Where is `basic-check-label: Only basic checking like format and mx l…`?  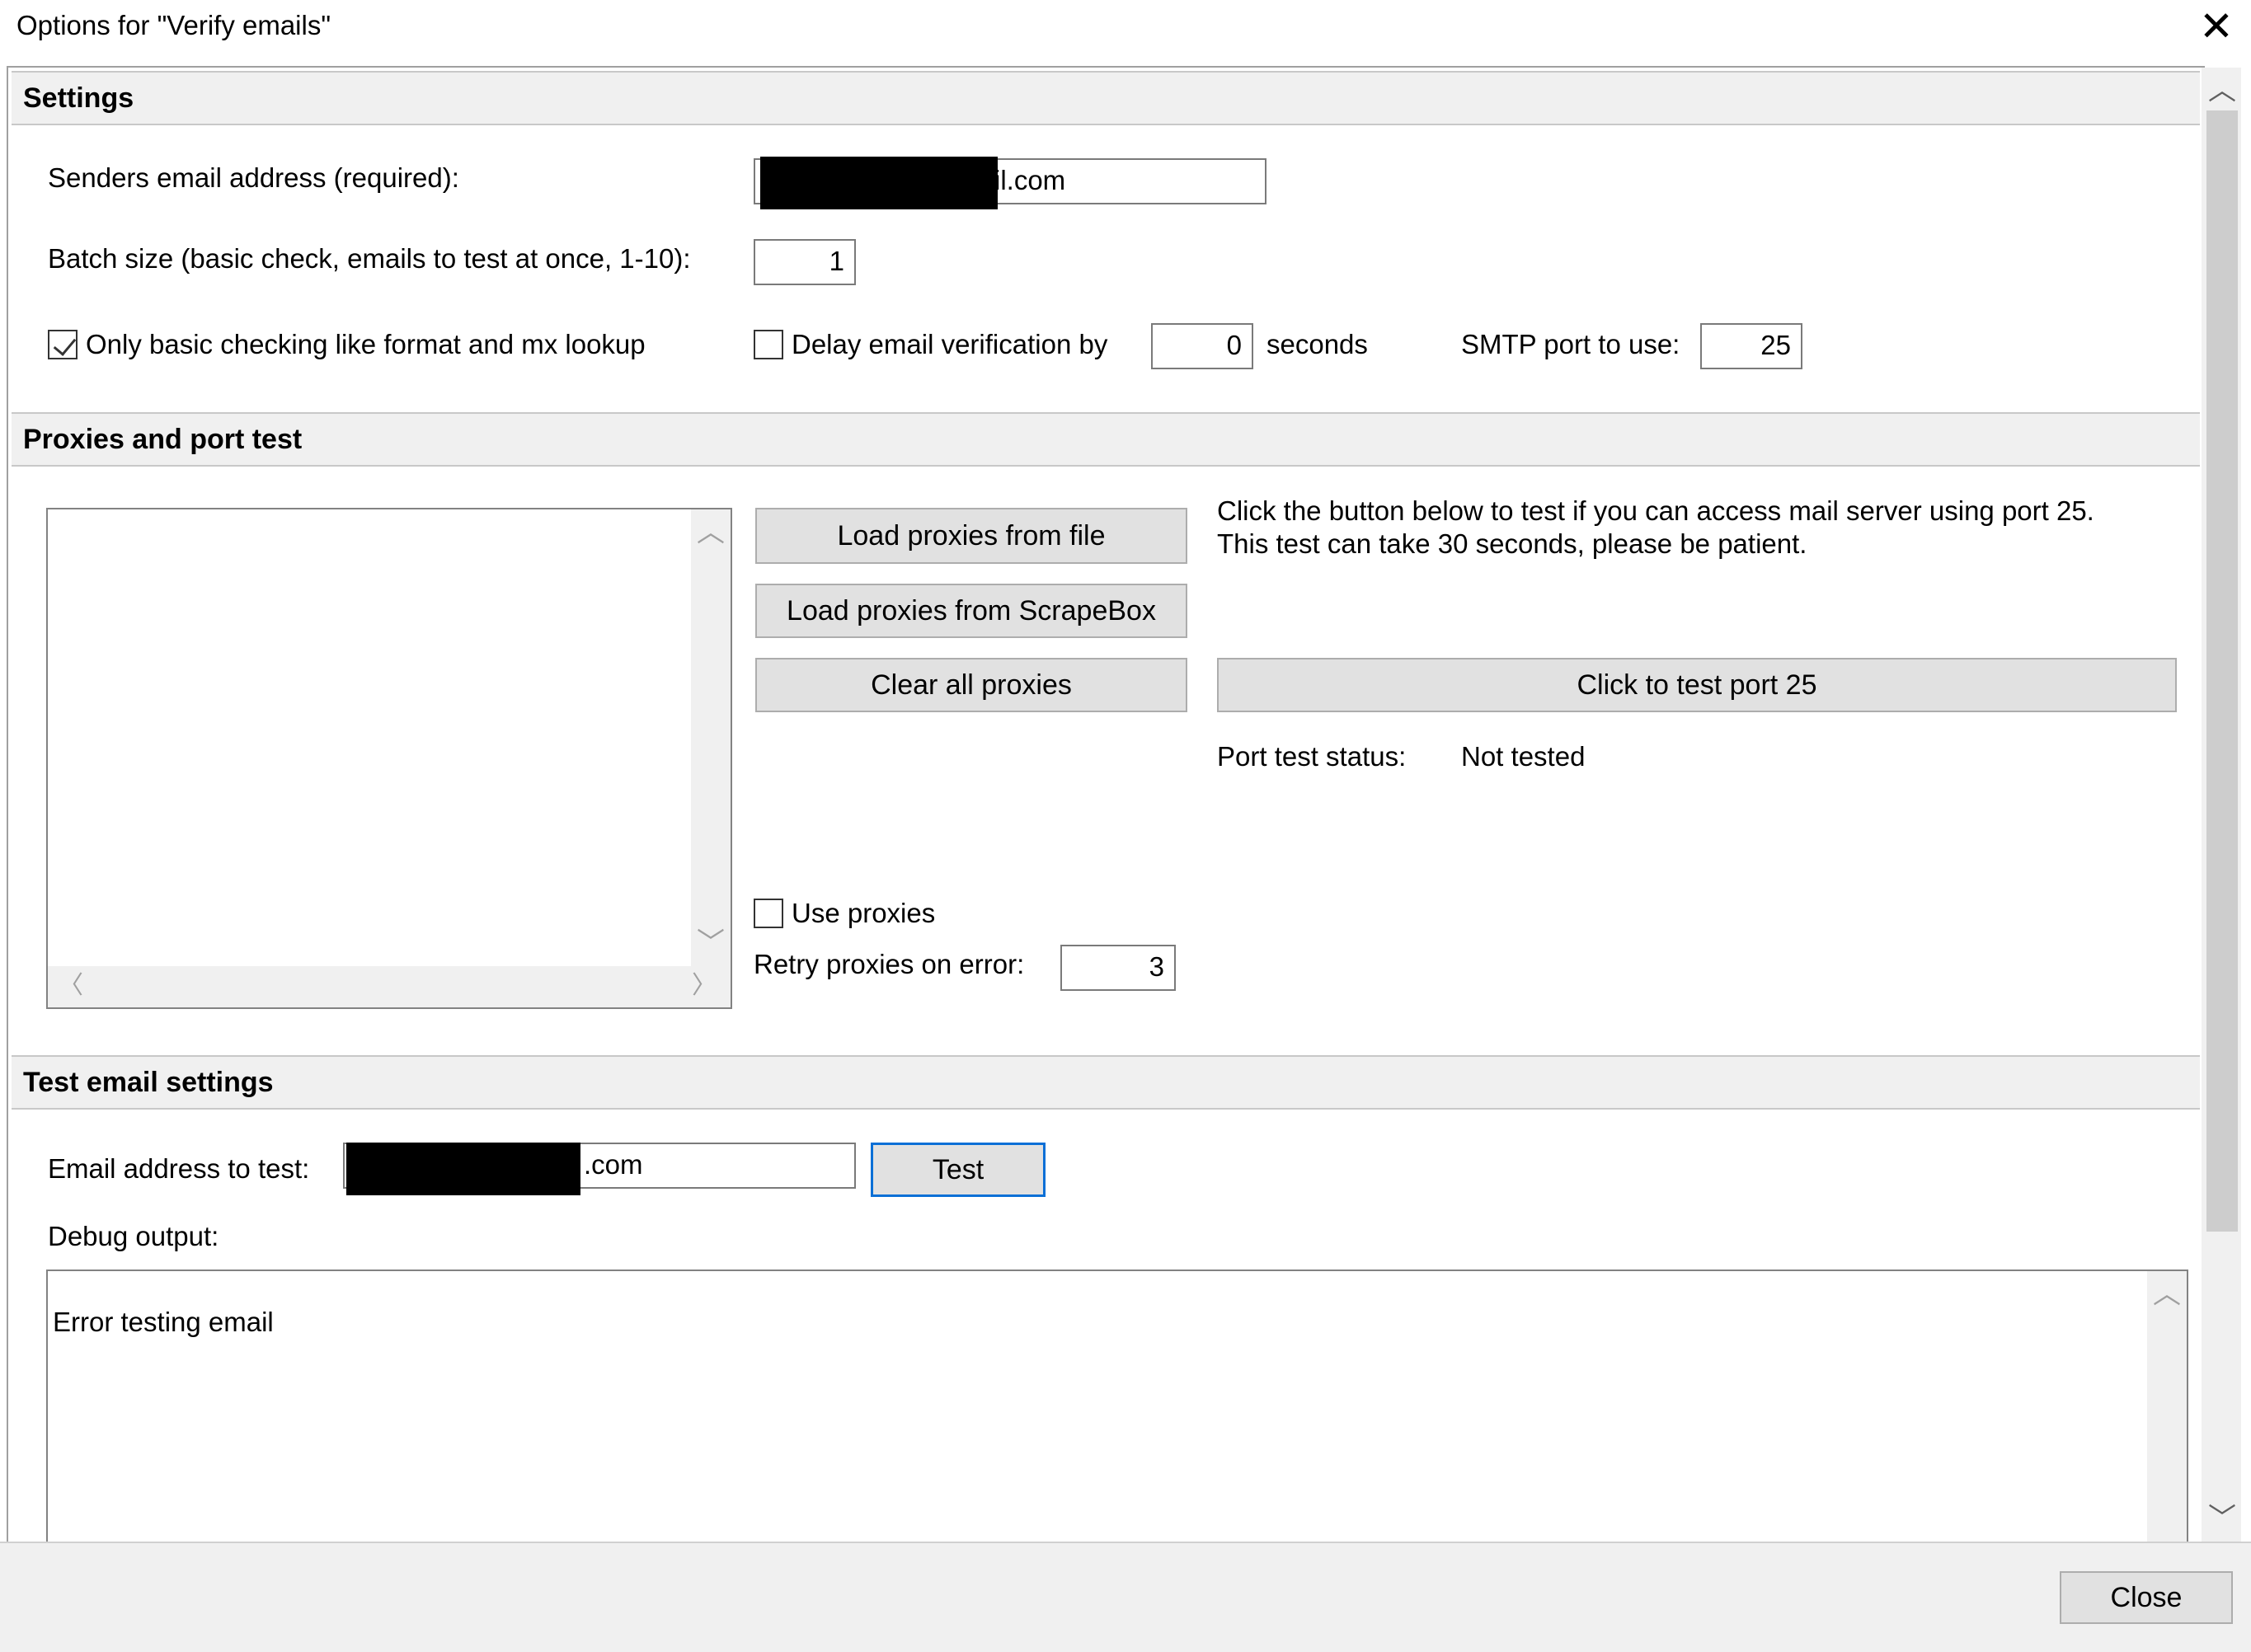 basic-check-label: Only basic checking like format and mx l… is located at coordinates (366, 344).